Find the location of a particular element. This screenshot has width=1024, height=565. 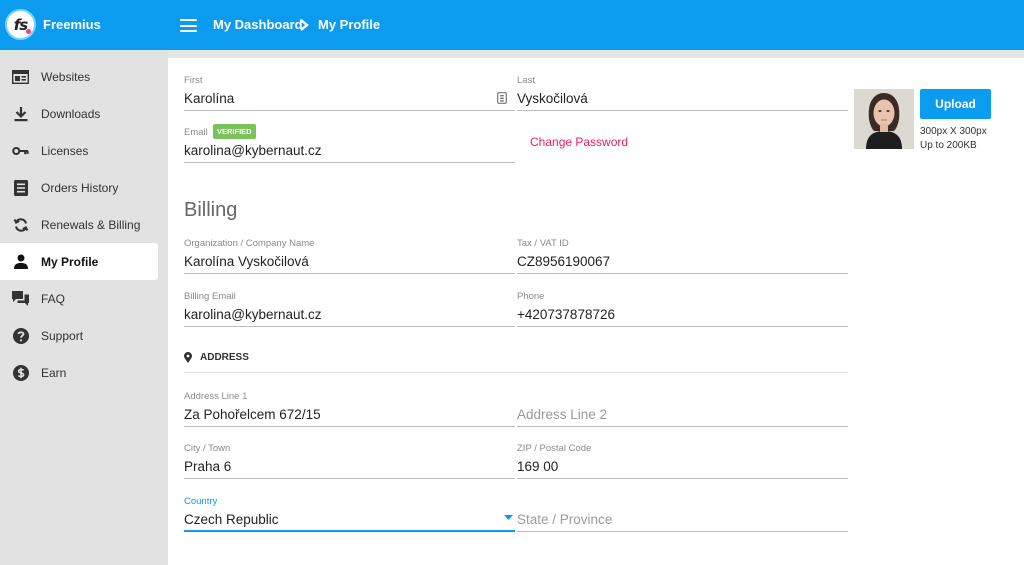

upload-button: Upload is located at coordinates (955, 104).